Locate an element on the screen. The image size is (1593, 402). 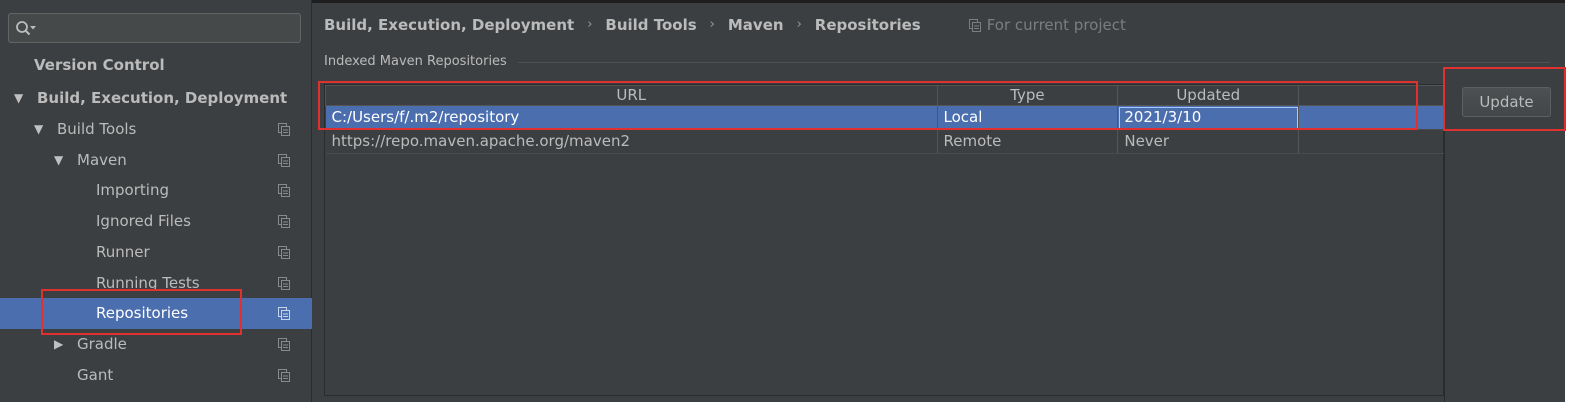
search-icon is located at coordinates (26, 28).